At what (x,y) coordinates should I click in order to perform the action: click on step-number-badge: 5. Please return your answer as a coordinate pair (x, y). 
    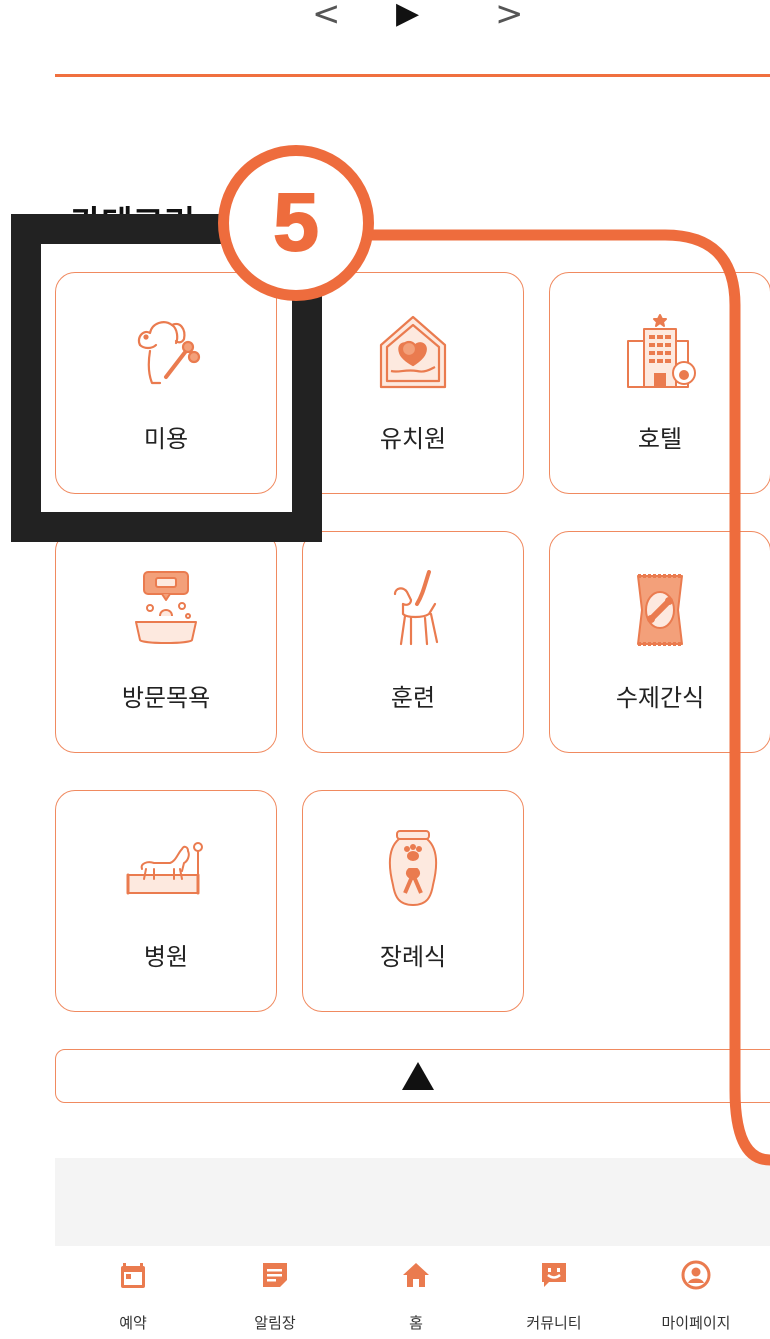
    Looking at the image, I should click on (296, 223).